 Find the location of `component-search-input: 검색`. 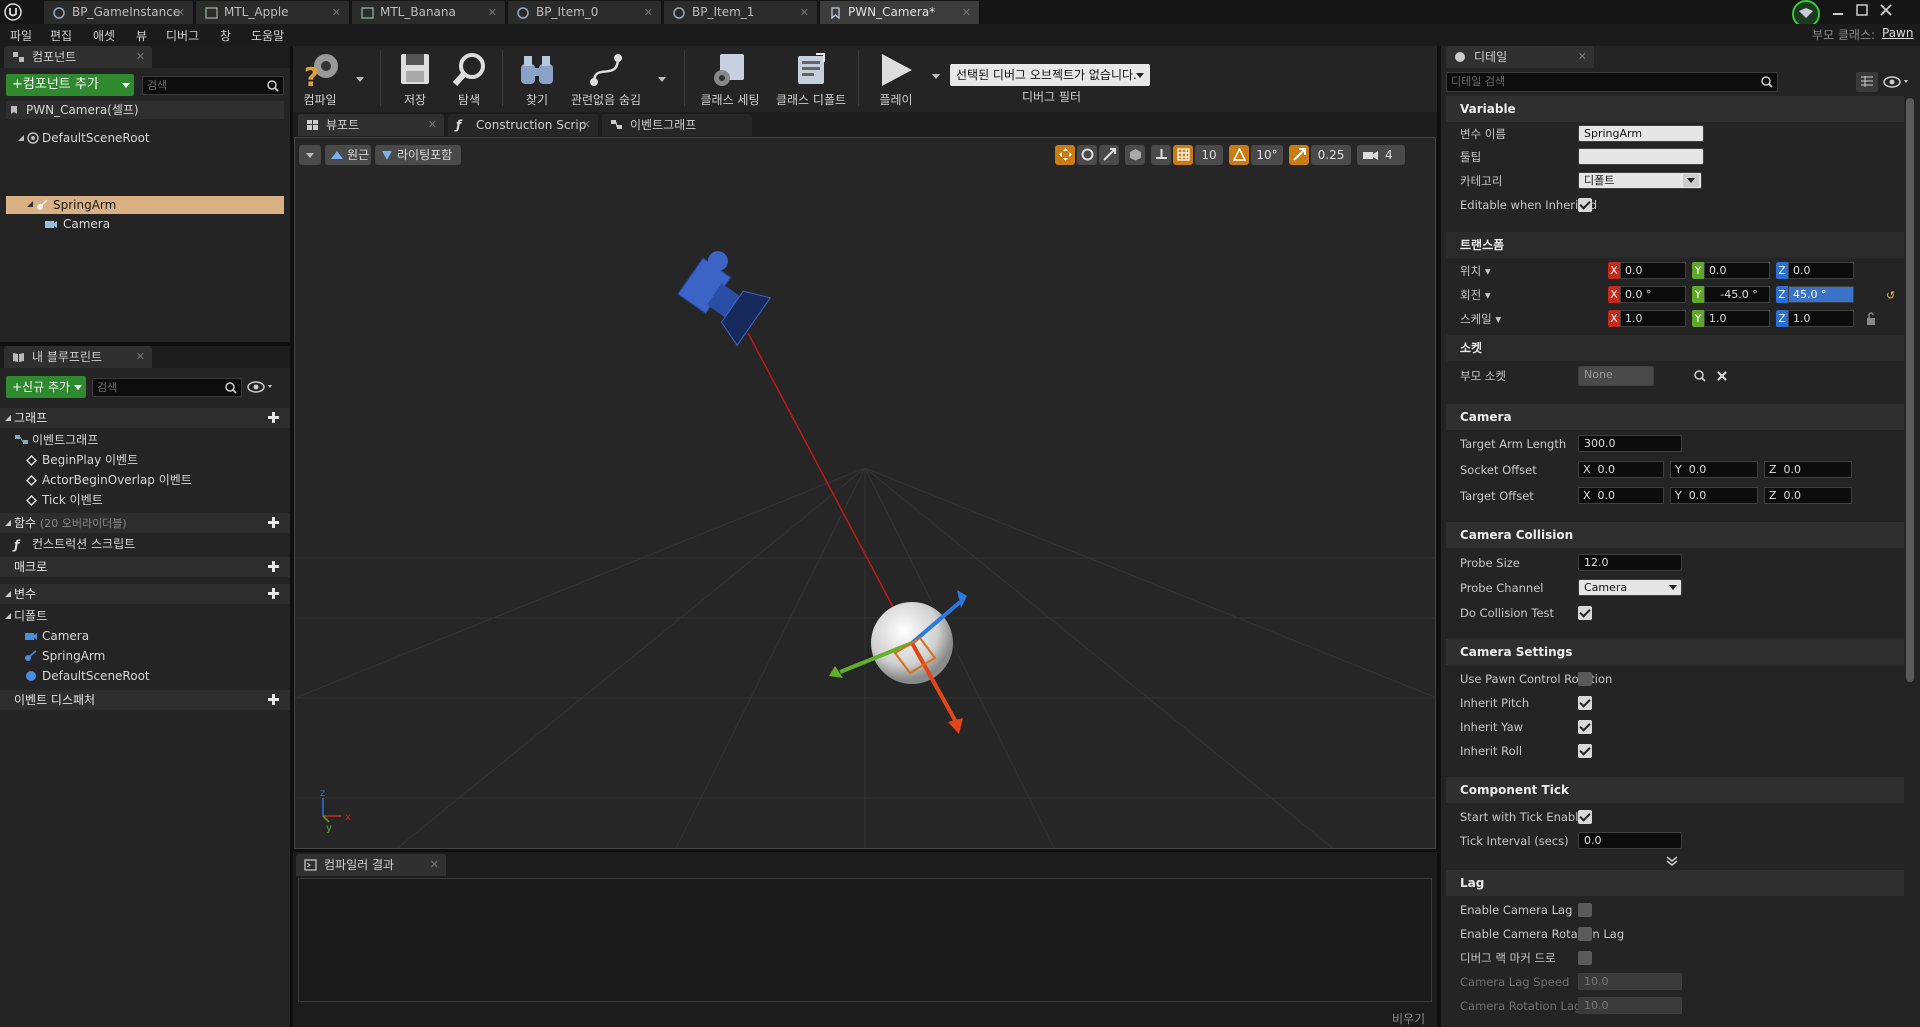

component-search-input: 검색 is located at coordinates (213, 85).